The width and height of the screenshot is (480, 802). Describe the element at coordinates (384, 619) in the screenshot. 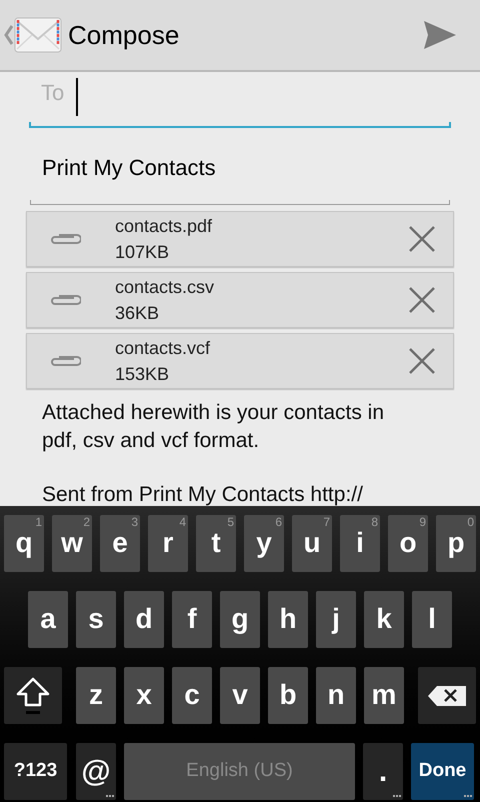

I see `key: k` at that location.